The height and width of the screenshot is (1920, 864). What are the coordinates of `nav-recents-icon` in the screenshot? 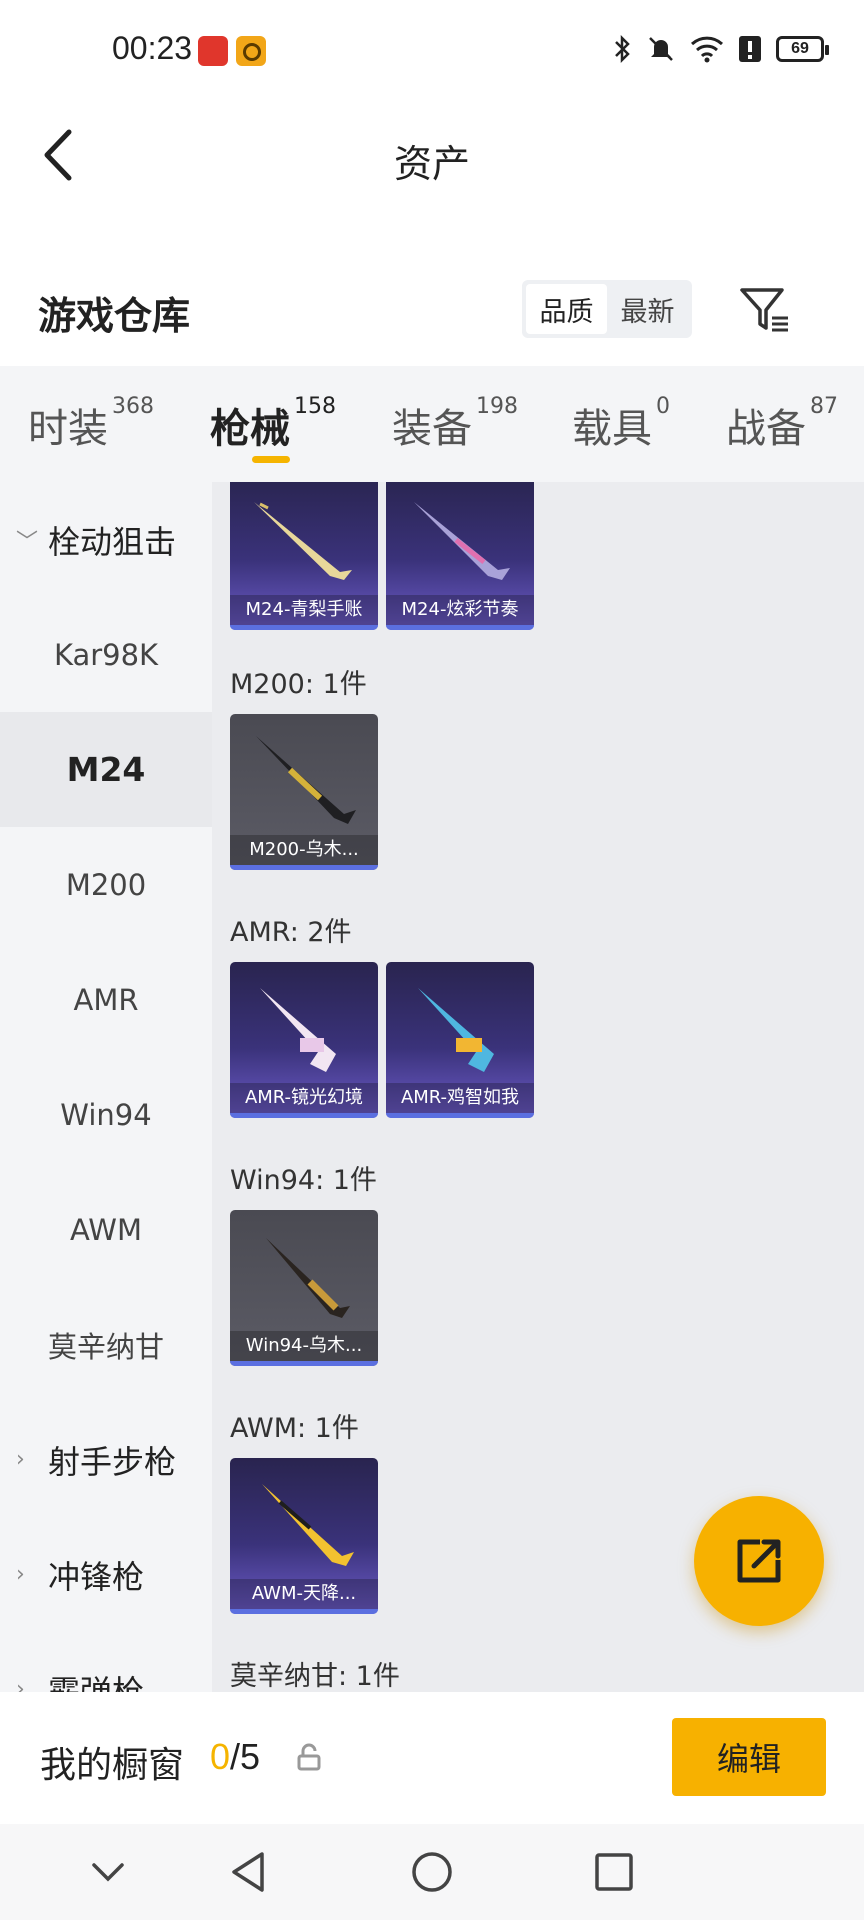 It's located at (614, 1872).